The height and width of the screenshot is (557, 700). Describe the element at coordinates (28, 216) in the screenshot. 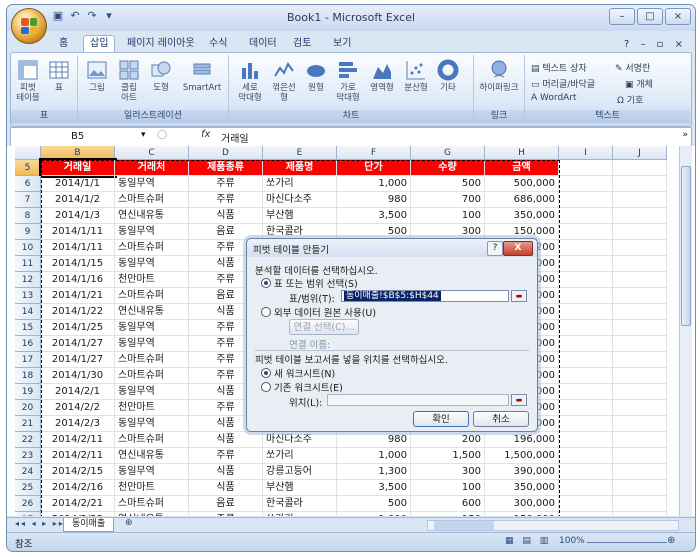

I see `row-header: 8` at that location.